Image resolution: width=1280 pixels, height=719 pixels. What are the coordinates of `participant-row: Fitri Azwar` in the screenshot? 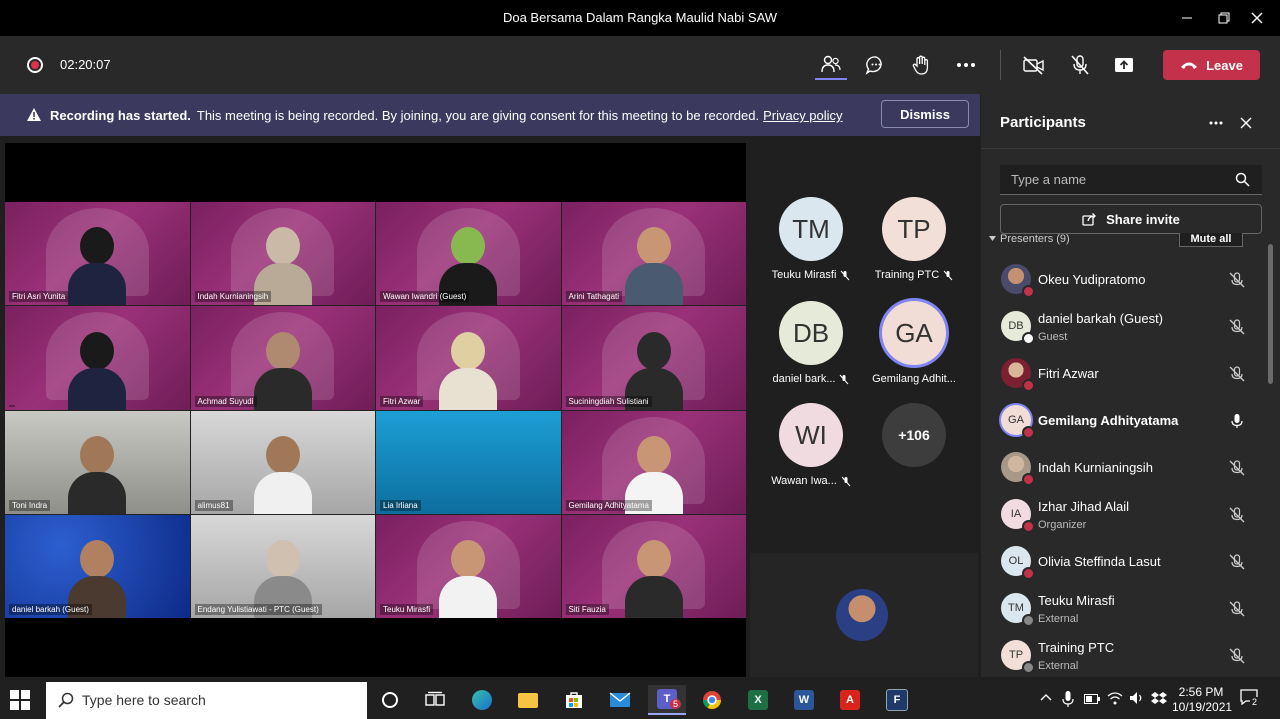 It's located at (1130, 373).